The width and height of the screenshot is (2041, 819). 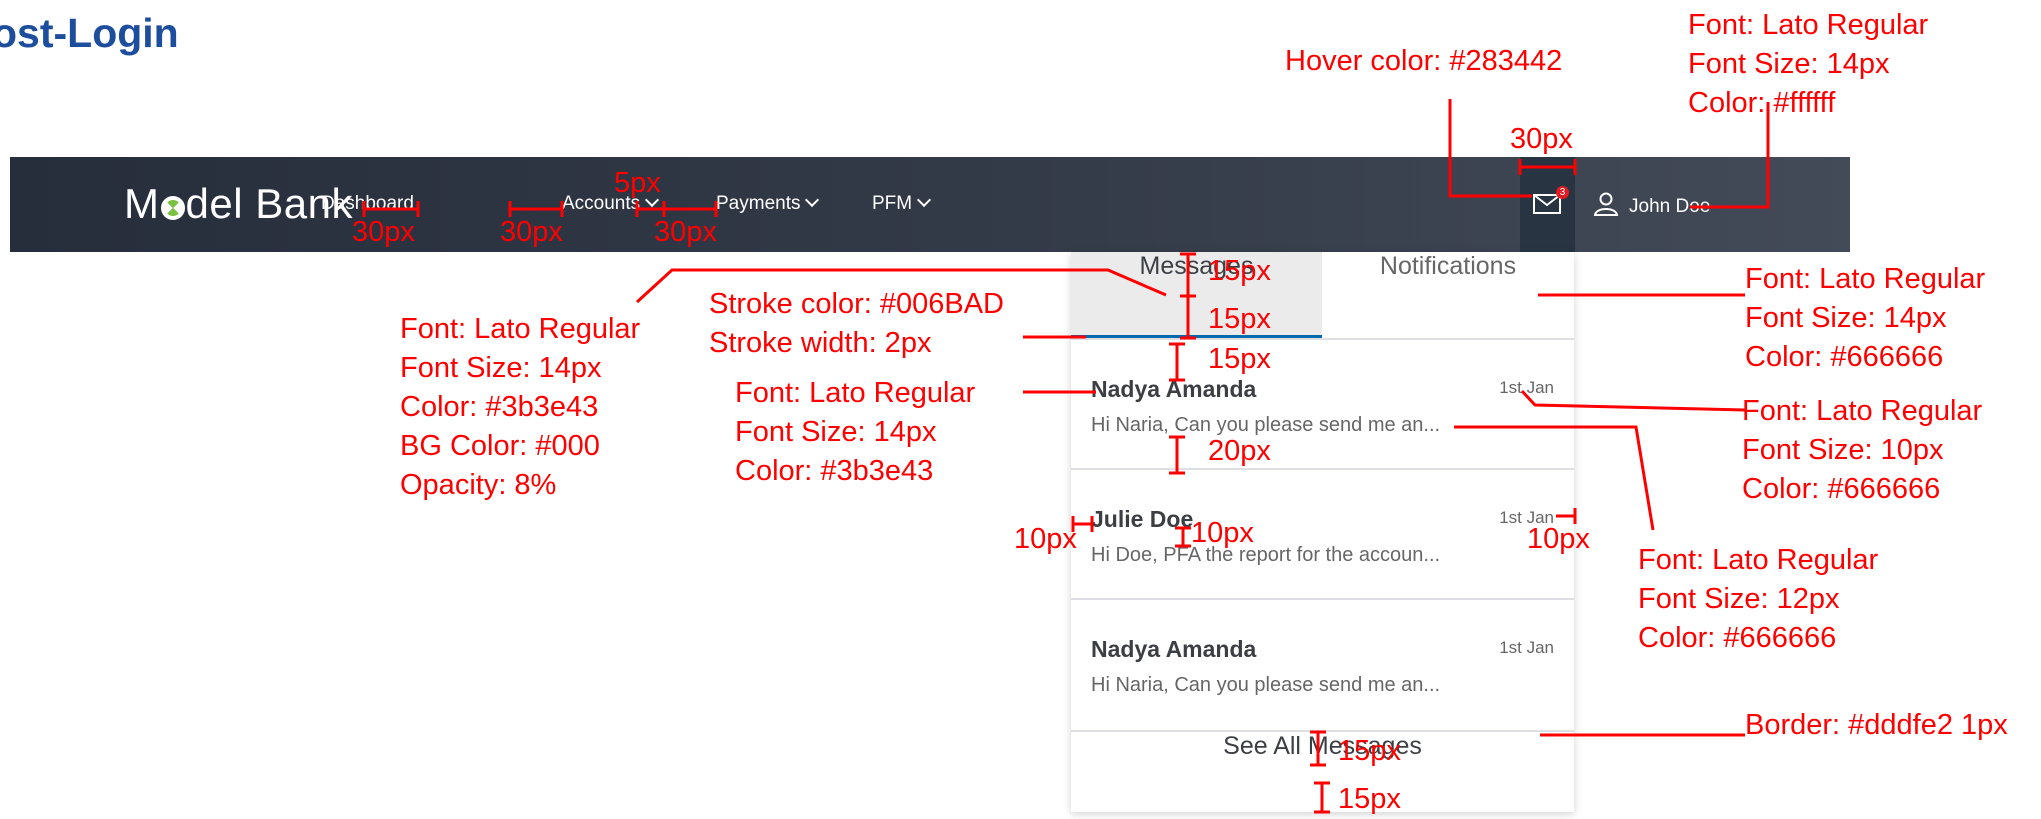 What do you see at coordinates (1196, 295) in the screenshot?
I see `tab-messages: Messages` at bounding box center [1196, 295].